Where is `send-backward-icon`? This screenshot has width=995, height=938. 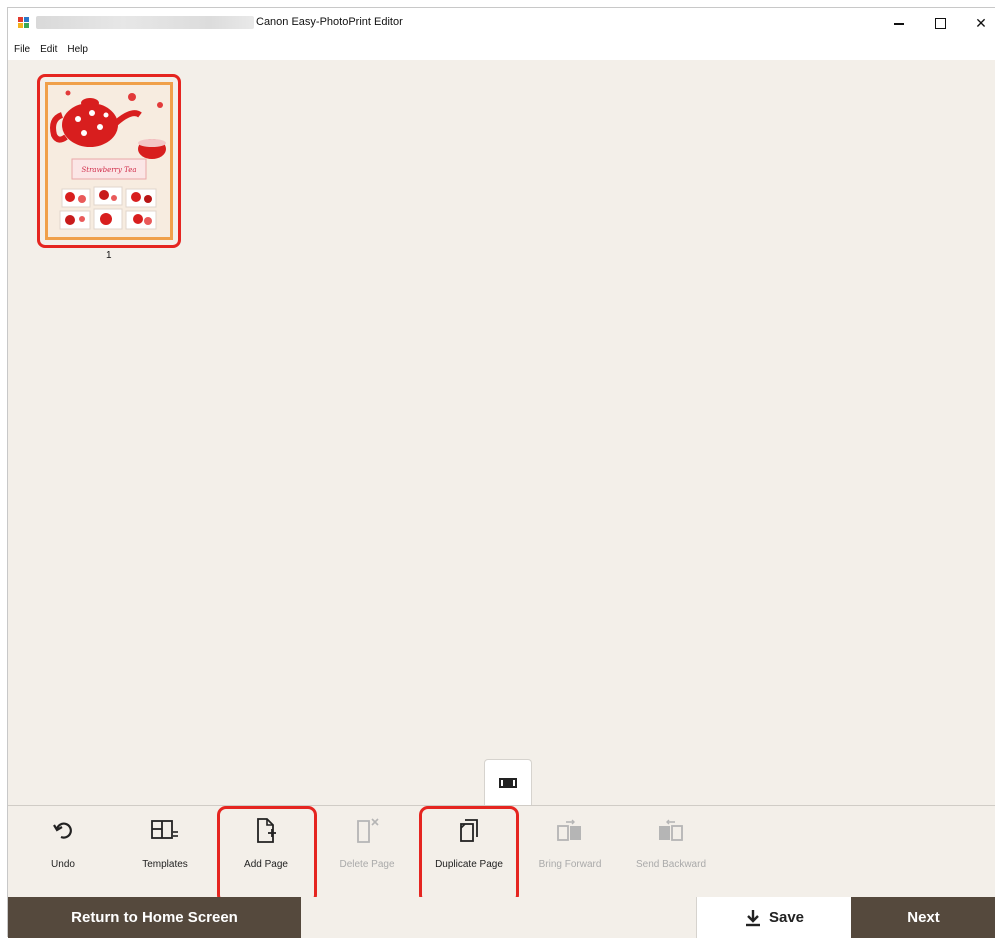
send-backward-icon is located at coordinates (671, 830).